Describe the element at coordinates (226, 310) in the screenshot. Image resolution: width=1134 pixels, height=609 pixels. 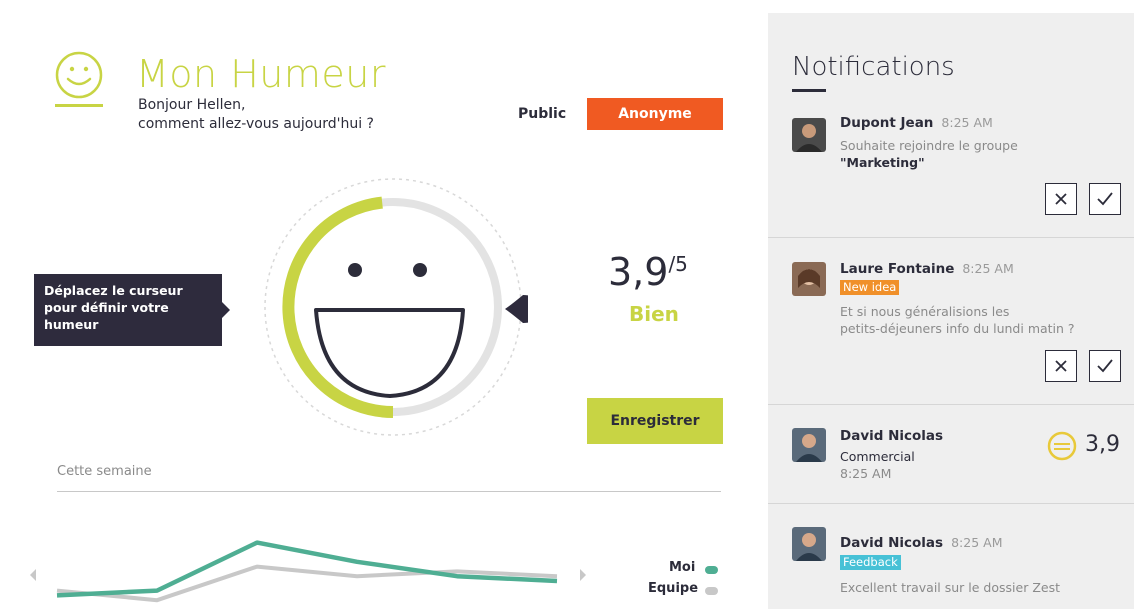
I see `tooltip-arrow` at that location.